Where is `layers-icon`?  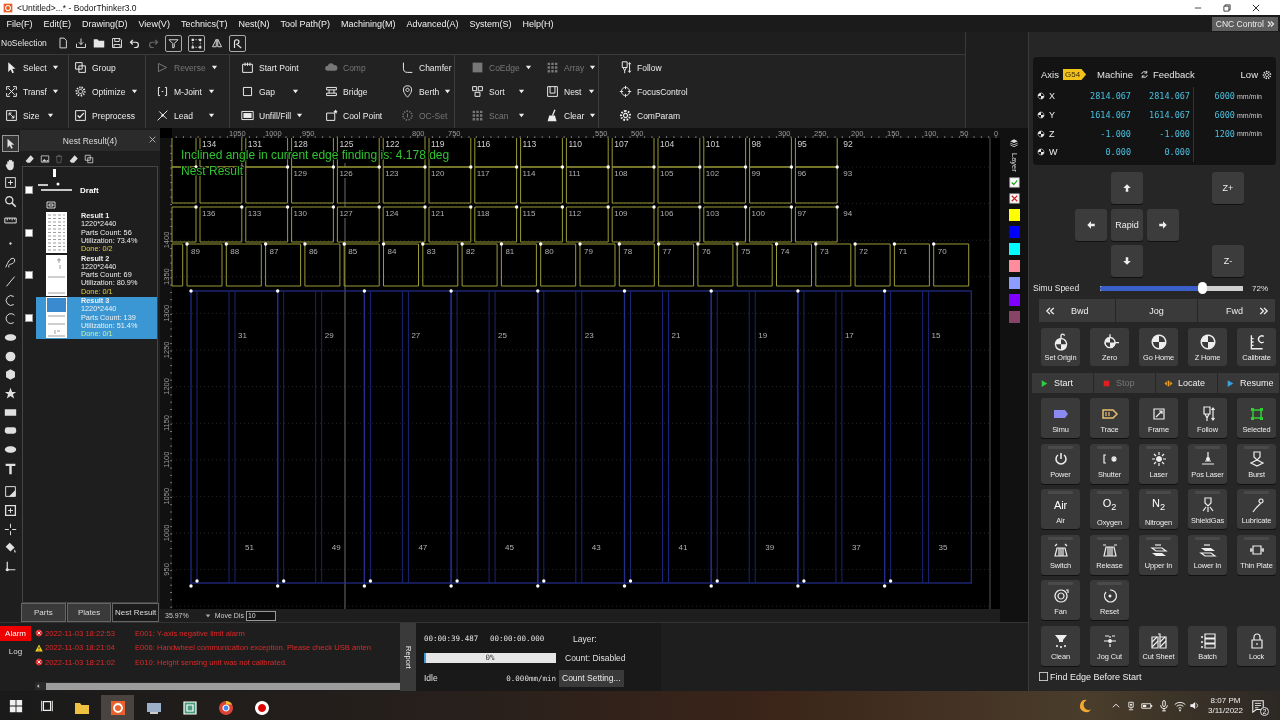 layers-icon is located at coordinates (1014, 143).